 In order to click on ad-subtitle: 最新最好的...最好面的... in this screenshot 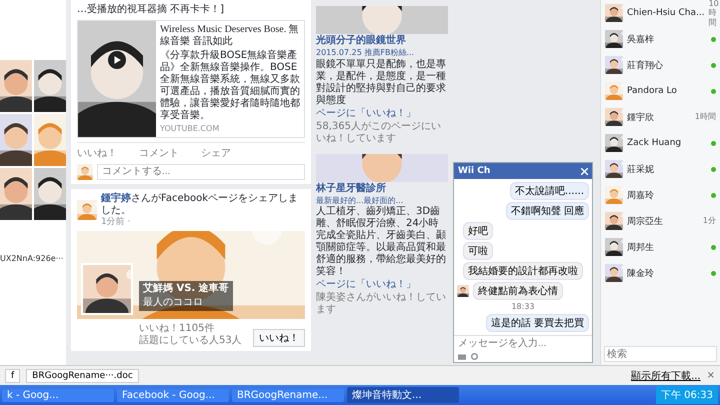, I will do `click(360, 201)`.